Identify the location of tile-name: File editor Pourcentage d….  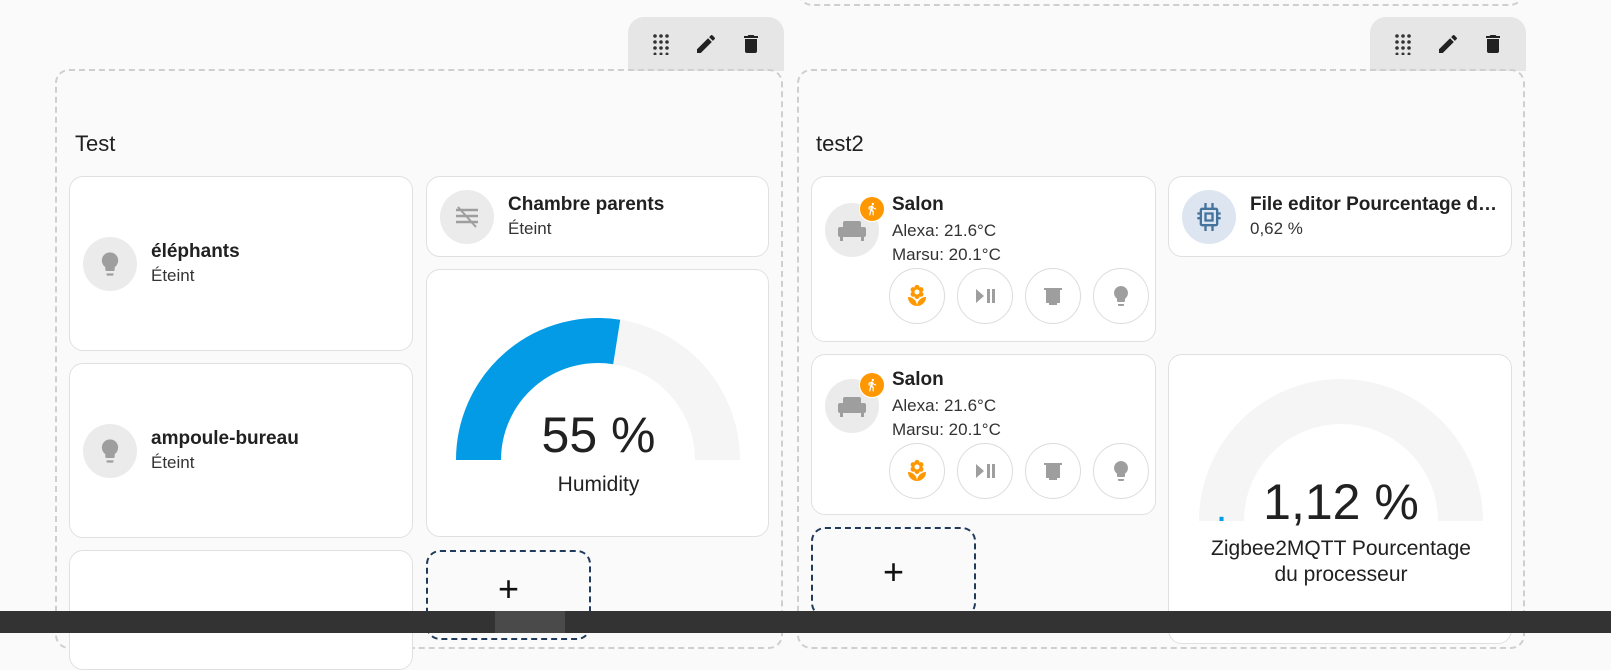
(1373, 205).